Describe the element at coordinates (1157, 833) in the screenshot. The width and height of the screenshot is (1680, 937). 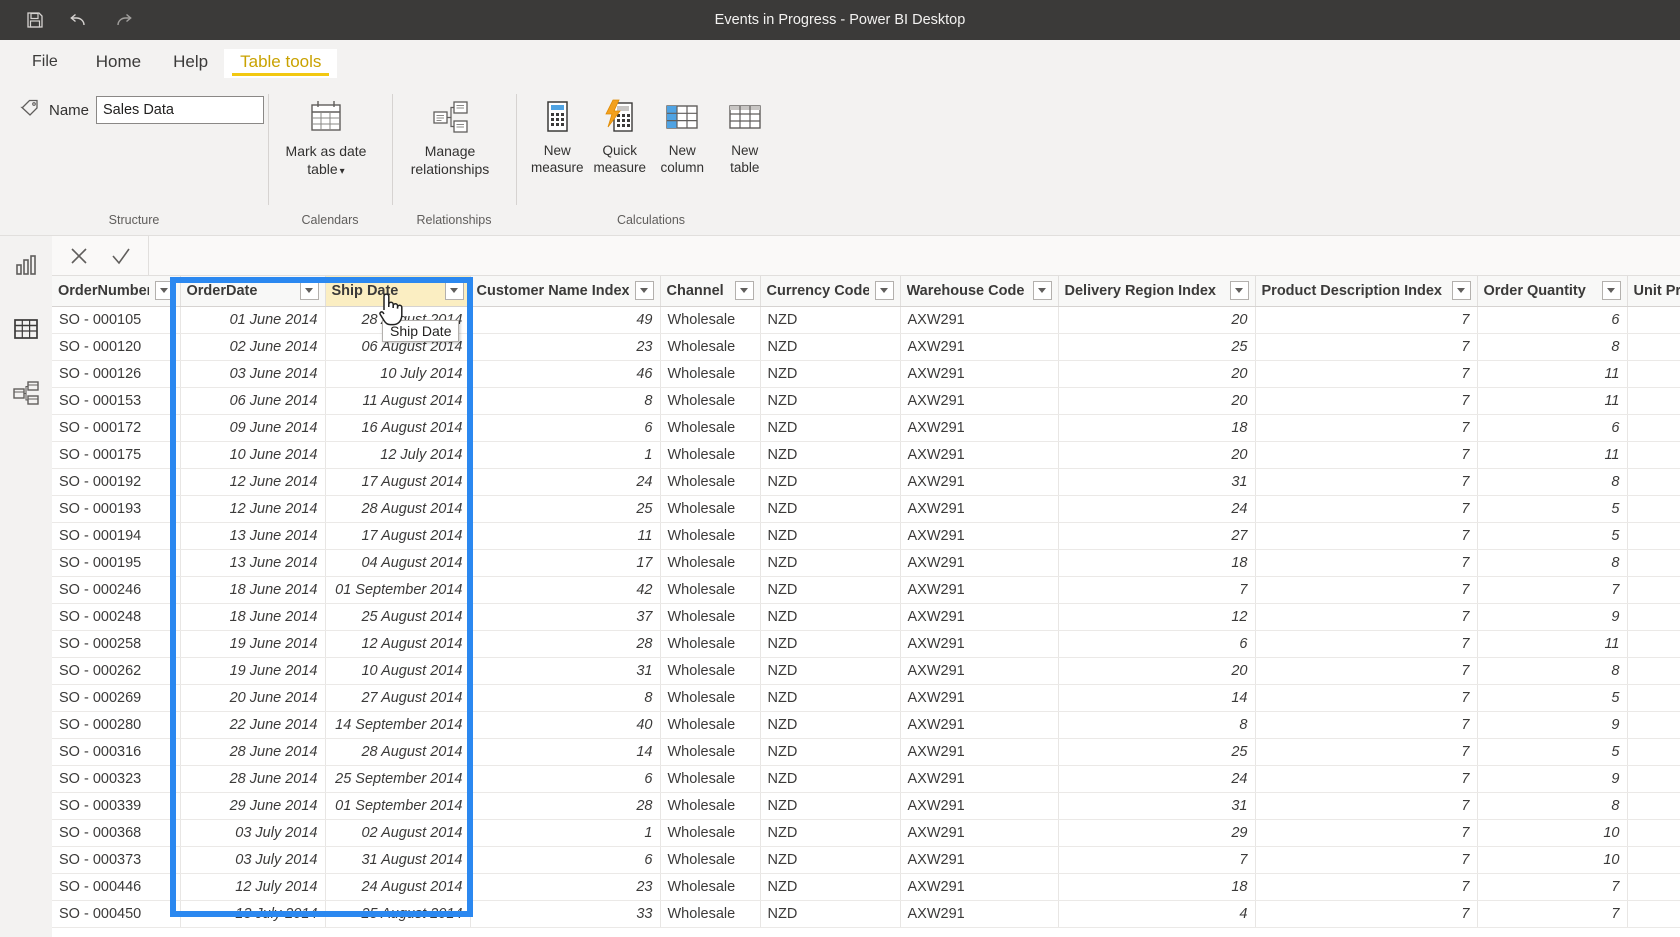
I see `table-cell: 29` at that location.